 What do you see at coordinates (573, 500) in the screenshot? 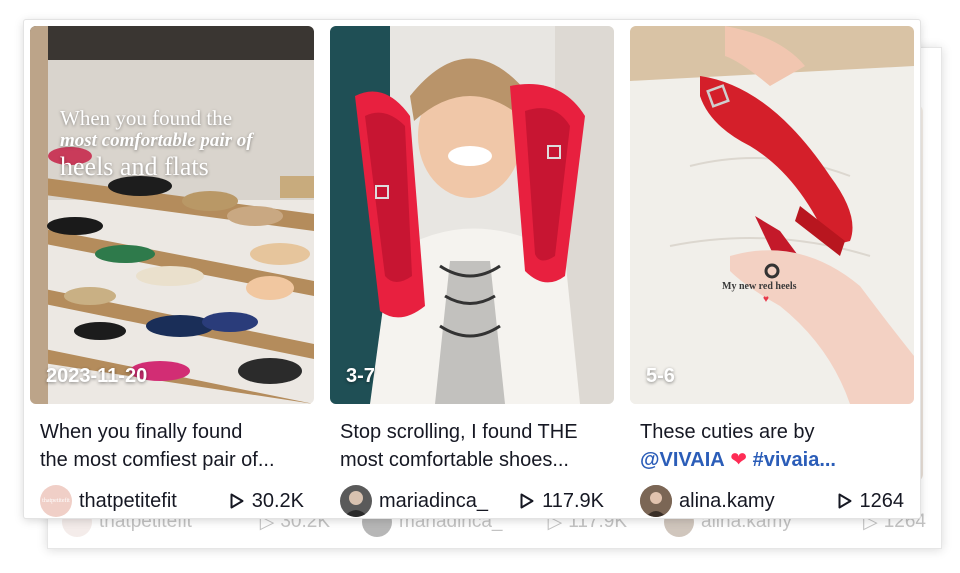
I see `play-count-value: 117.9K` at bounding box center [573, 500].